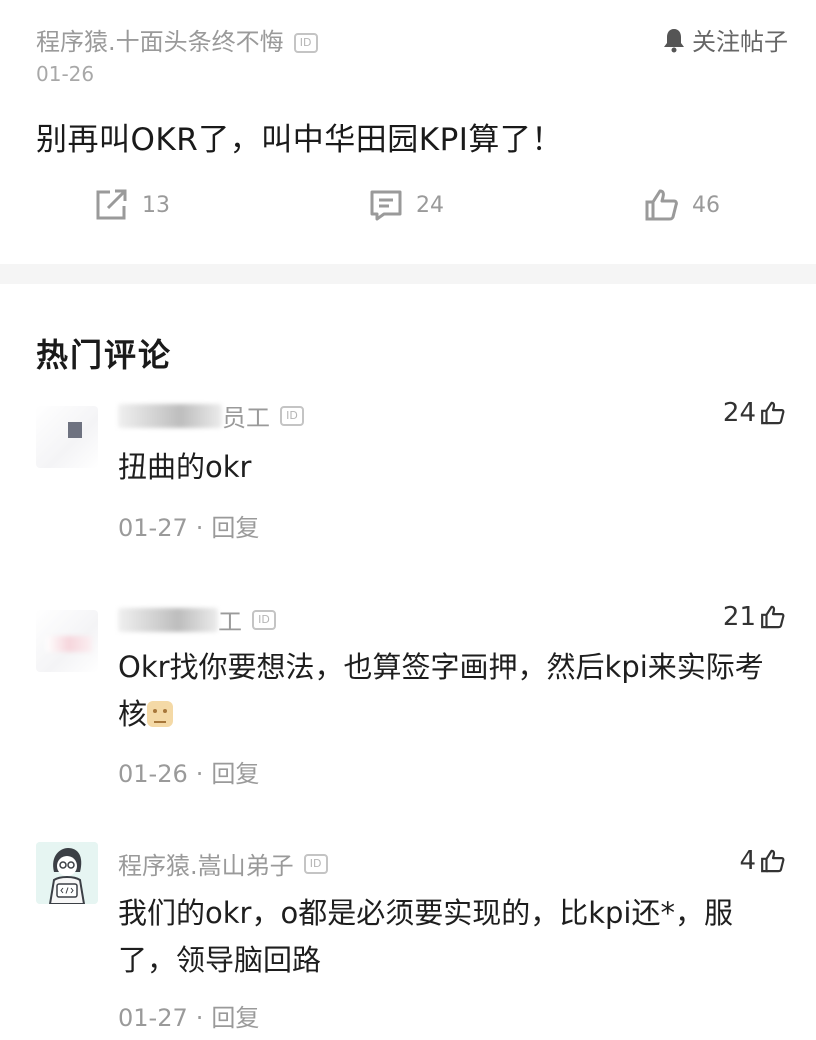  Describe the element at coordinates (189, 774) in the screenshot. I see `comment-meta: 01-26 · 回复` at that location.